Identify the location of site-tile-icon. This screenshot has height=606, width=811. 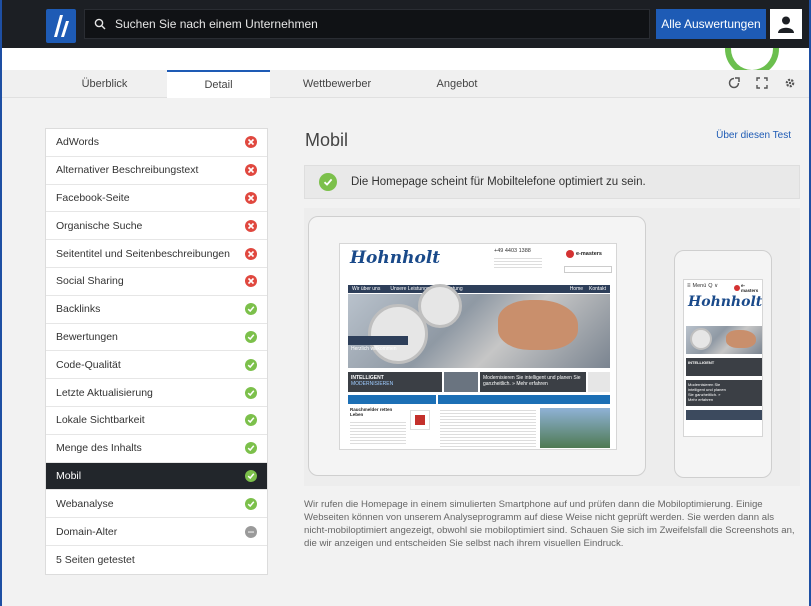
(599, 382).